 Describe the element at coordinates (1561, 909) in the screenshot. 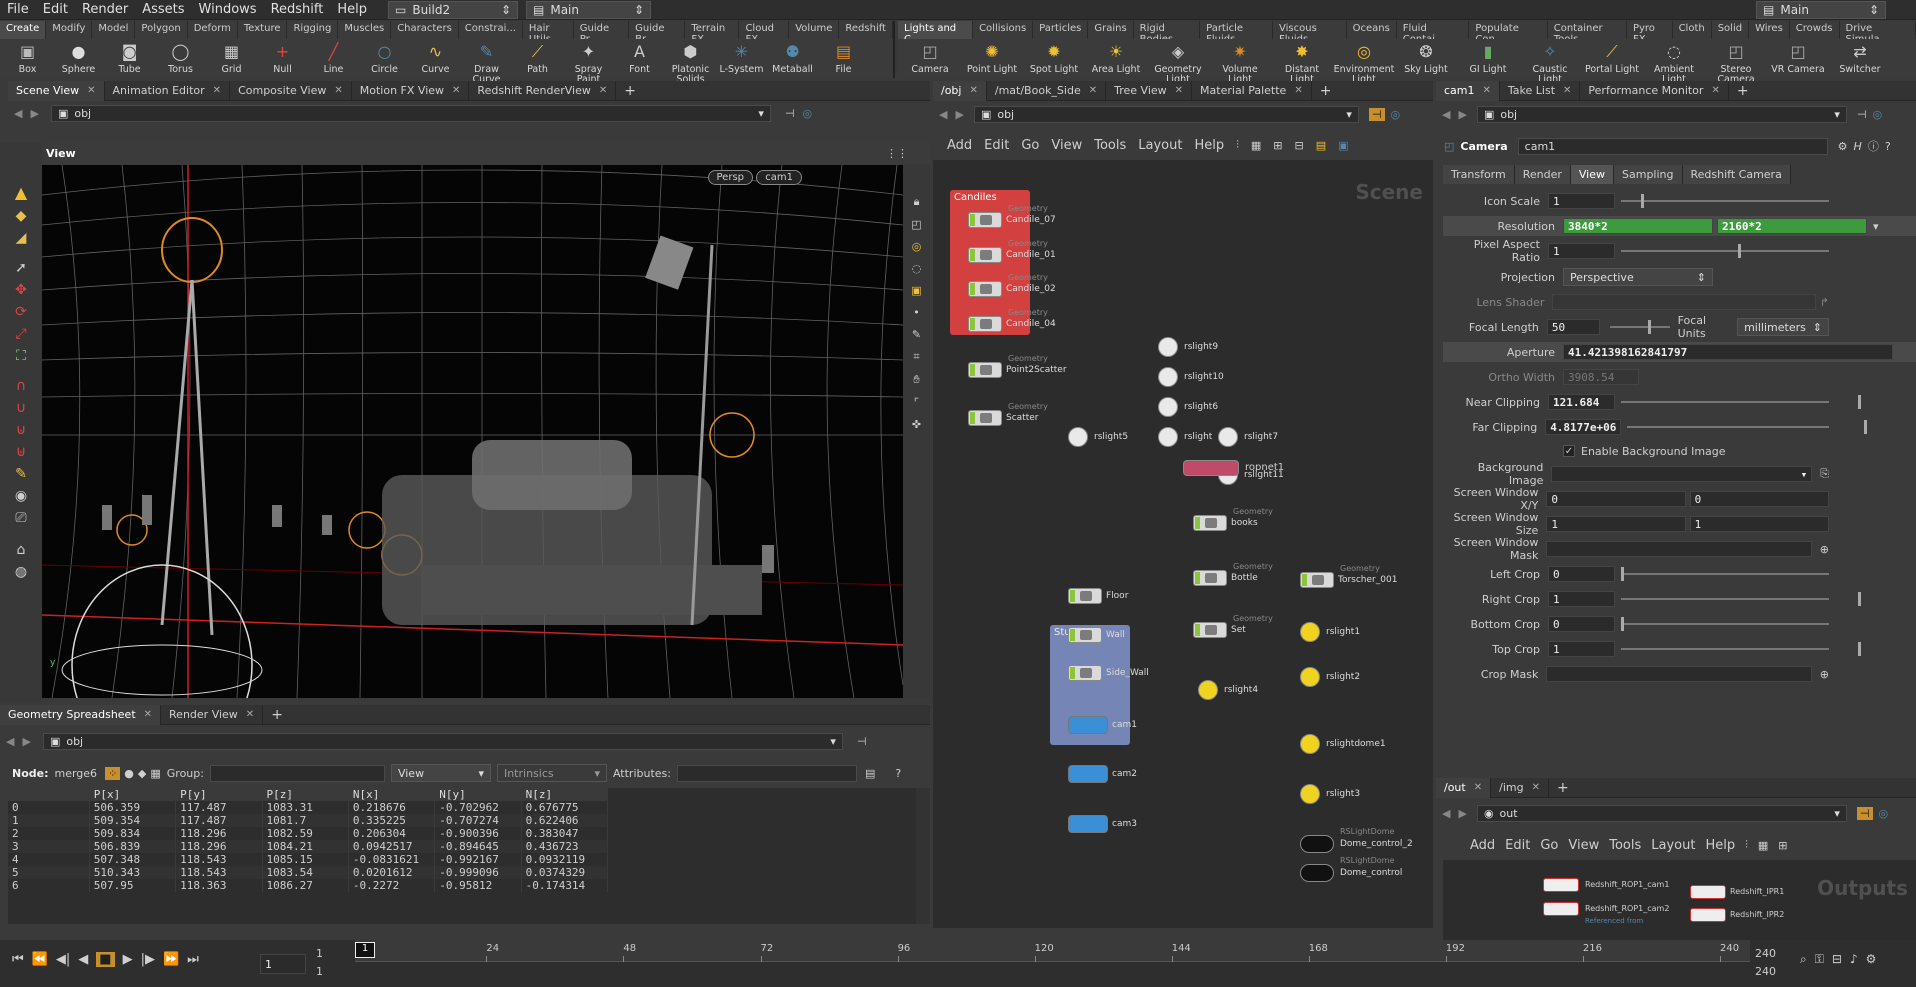

I see `rop-node-cam2` at that location.